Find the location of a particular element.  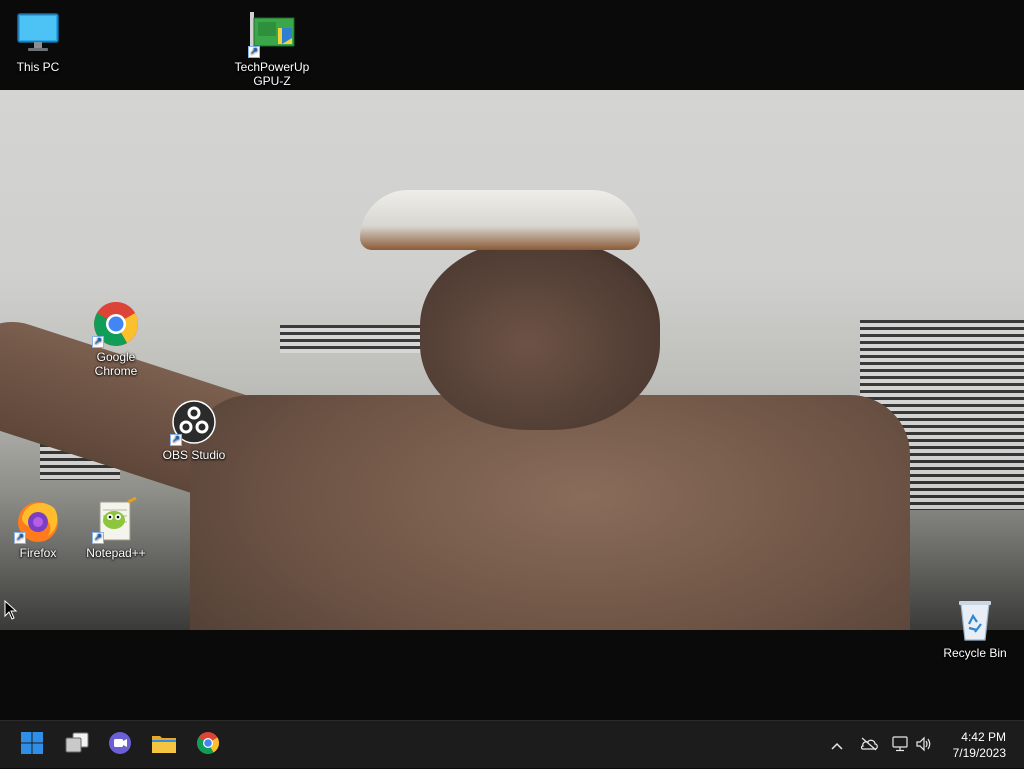

chevron-up-icon is located at coordinates (837, 745).